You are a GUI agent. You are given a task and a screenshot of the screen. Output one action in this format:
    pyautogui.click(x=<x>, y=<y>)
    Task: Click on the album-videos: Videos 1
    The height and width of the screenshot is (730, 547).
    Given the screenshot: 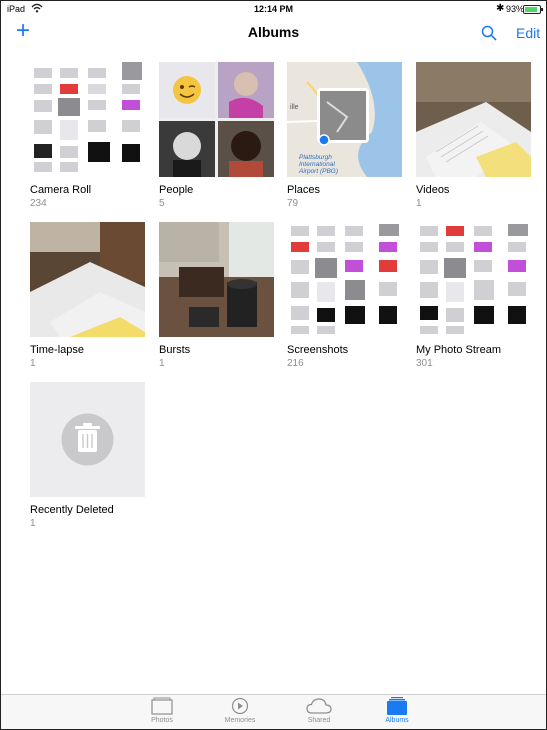 What is the action you would take?
    pyautogui.click(x=473, y=135)
    